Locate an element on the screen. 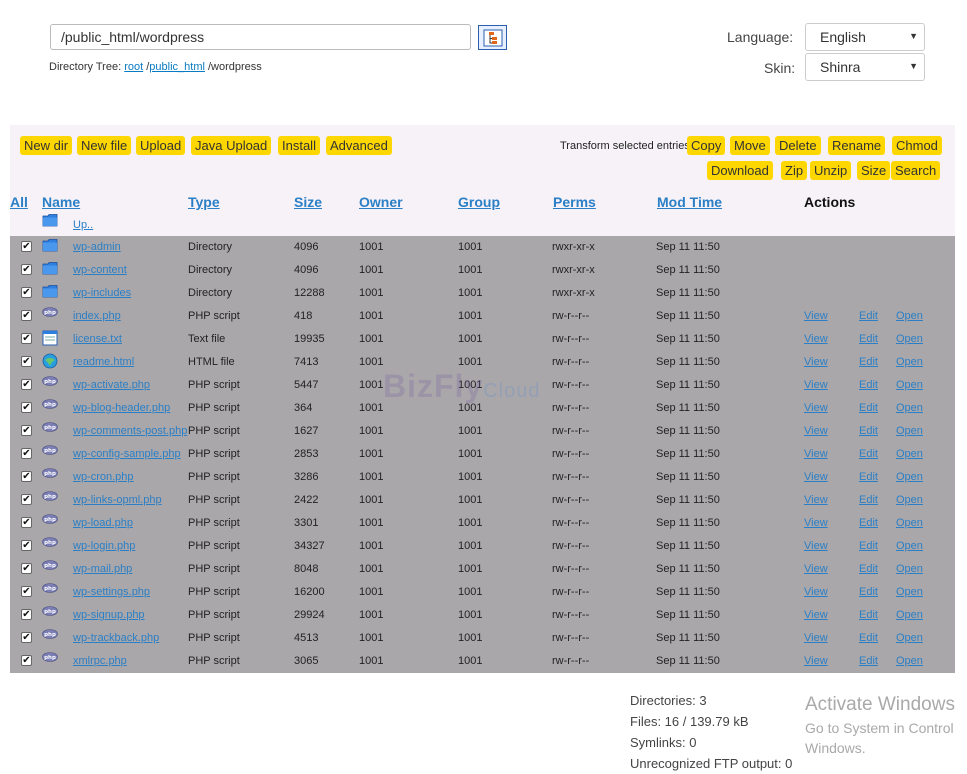  search-button: Search is located at coordinates (916, 170).